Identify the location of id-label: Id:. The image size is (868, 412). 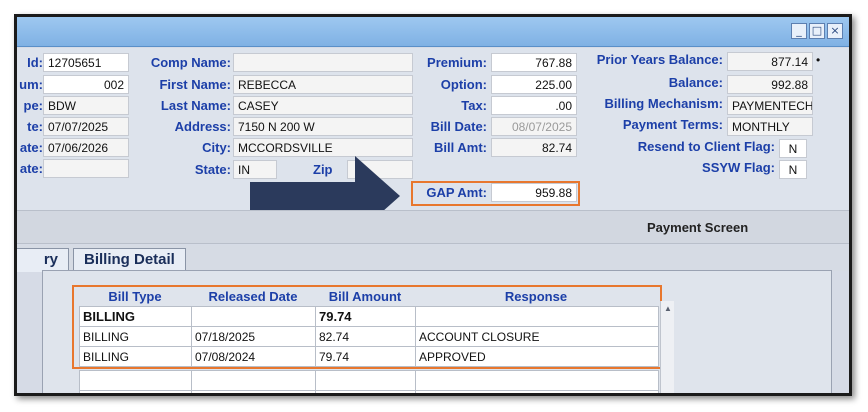
(35, 62).